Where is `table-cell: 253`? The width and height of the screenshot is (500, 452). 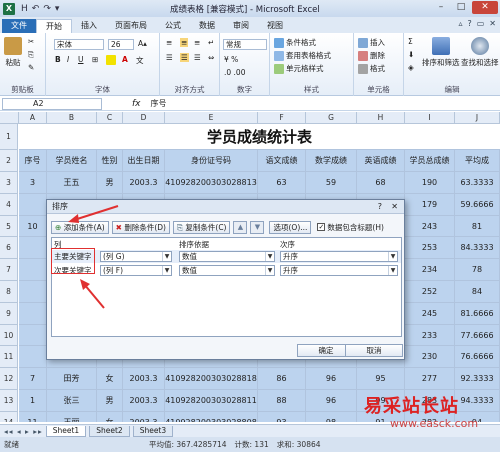
table-cell: 253 is located at coordinates (430, 248).